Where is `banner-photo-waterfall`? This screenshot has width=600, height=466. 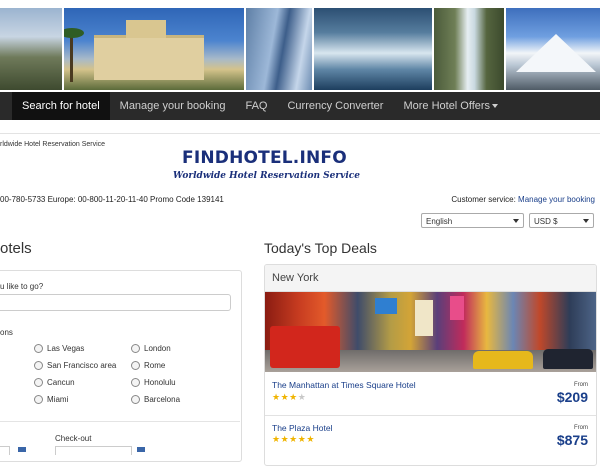
banner-photo-waterfall is located at coordinates (470, 49).